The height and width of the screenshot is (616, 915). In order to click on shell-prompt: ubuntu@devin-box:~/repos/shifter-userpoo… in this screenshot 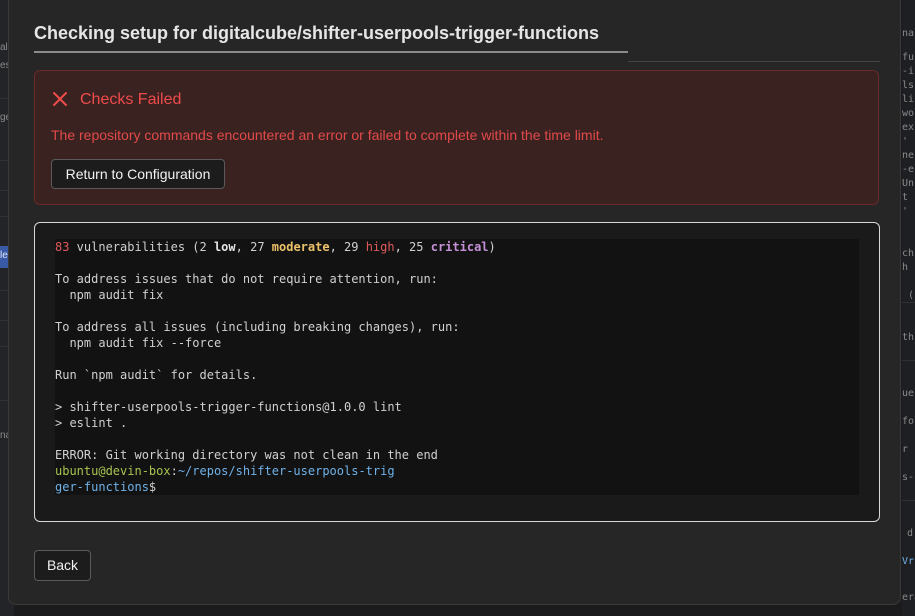, I will do `click(225, 471)`.